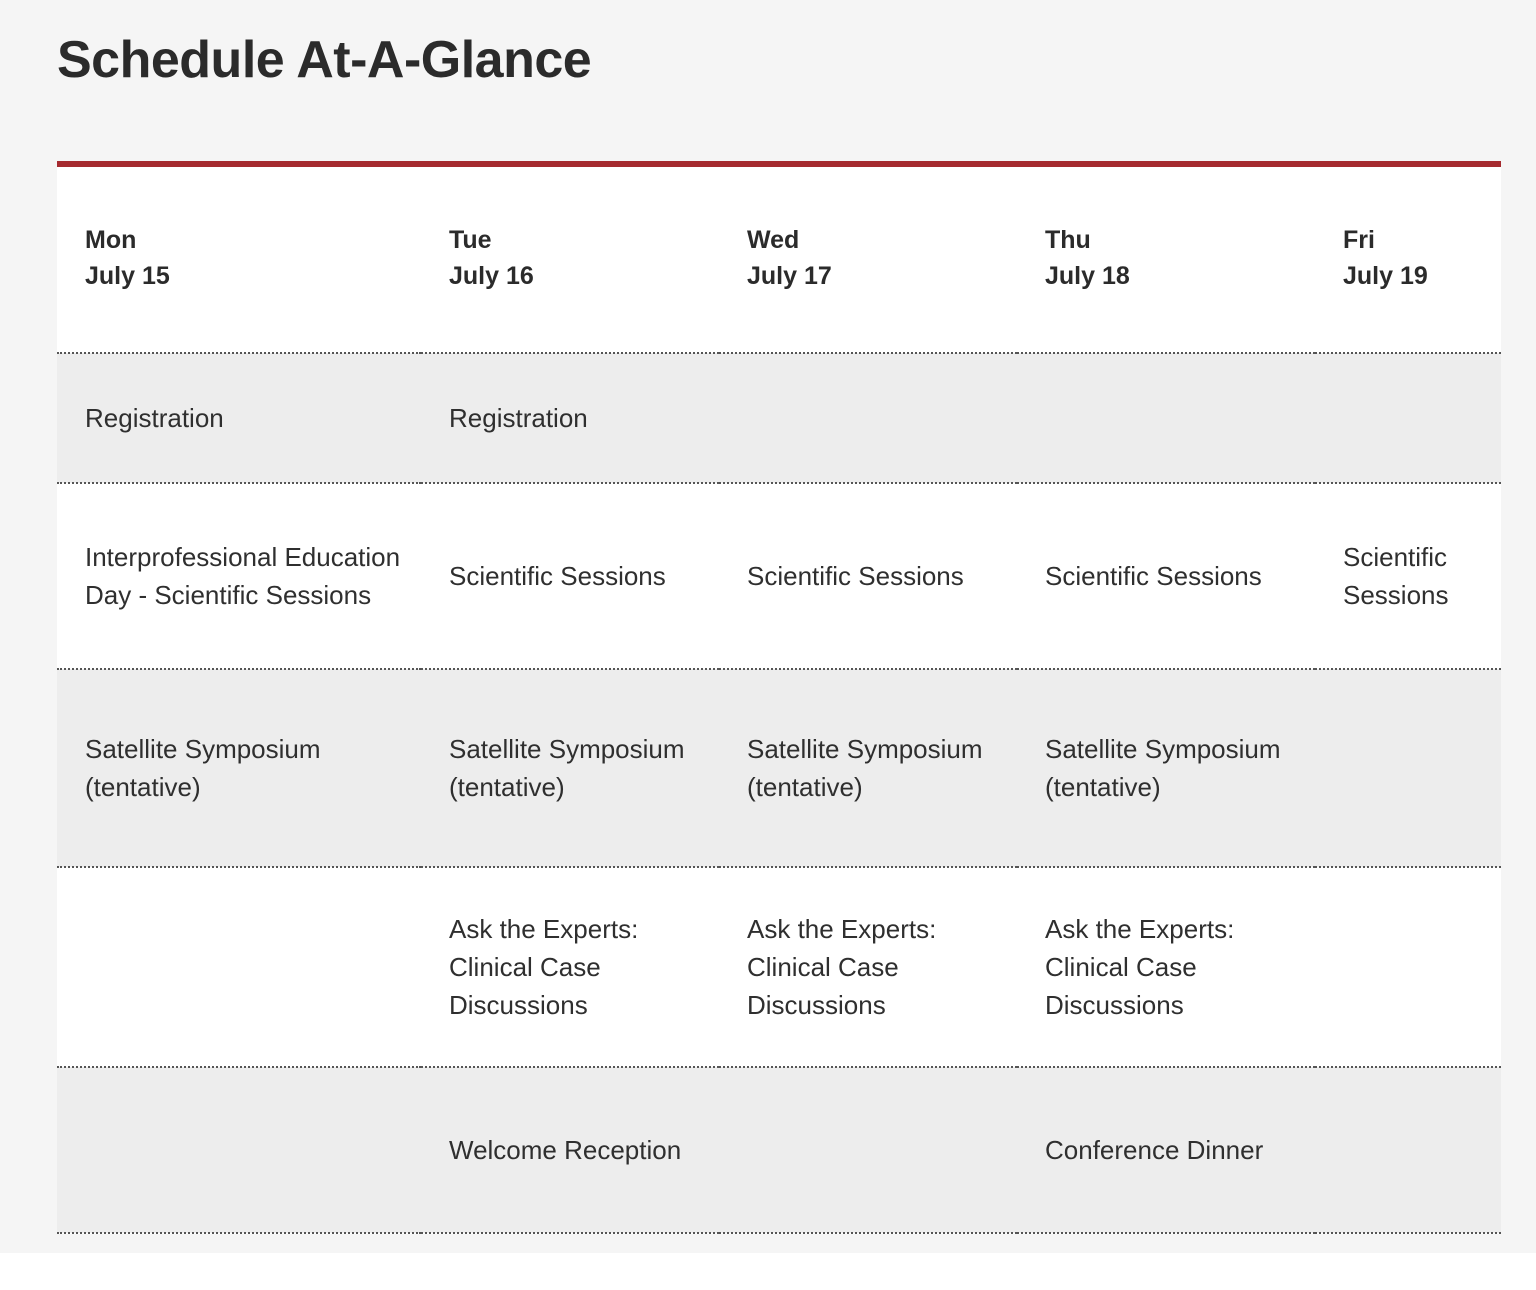 The height and width of the screenshot is (1290, 1536). I want to click on schedule-cell-ask-the-experts-mon, so click(239, 967).